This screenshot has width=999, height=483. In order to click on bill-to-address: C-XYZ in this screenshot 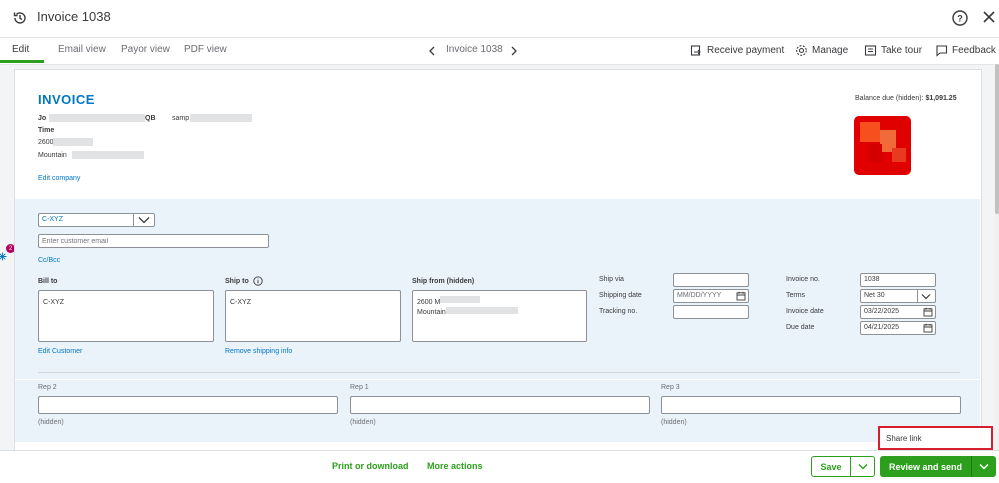, I will do `click(126, 316)`.